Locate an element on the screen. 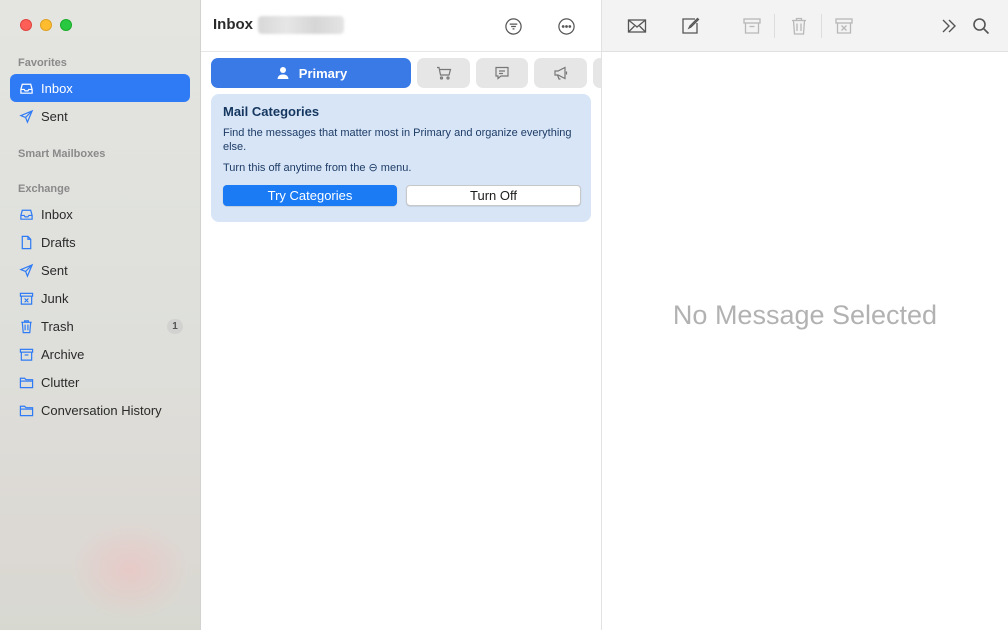 Image resolution: width=1008 pixels, height=630 pixels. category-tabs: Primary is located at coordinates (406, 73).